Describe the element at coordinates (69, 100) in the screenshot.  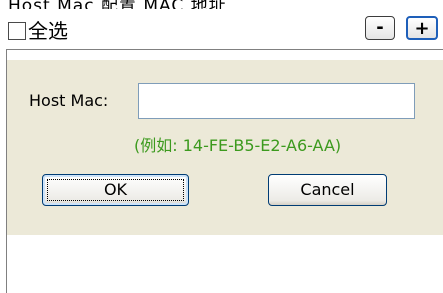
I see `host-mac-label: Host Mac:` at that location.